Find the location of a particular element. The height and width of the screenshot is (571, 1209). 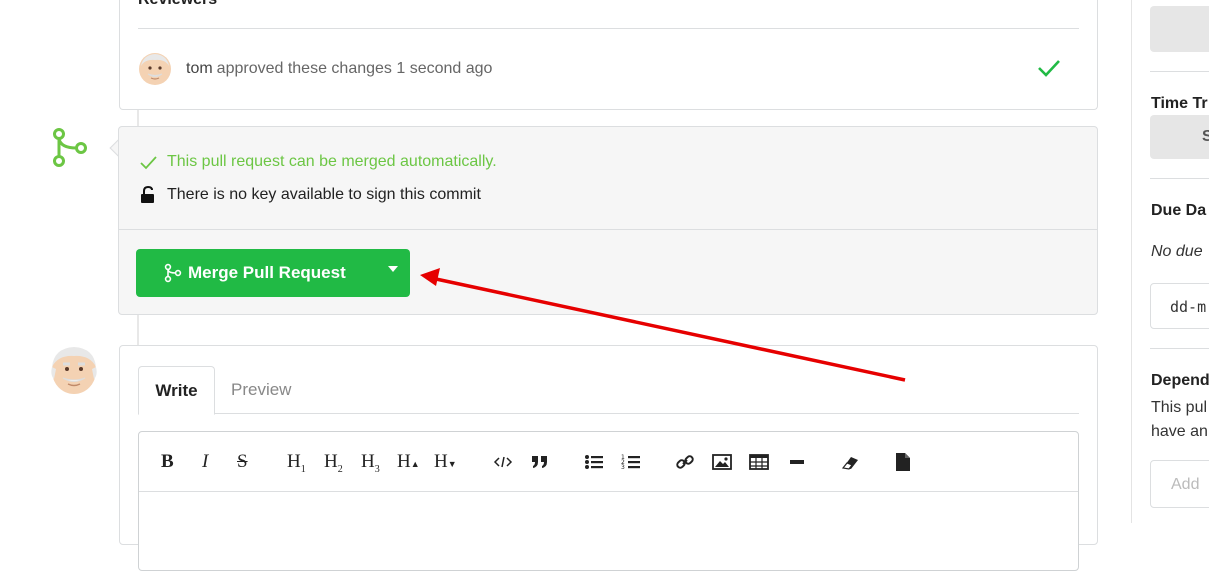

merge-pull-request-button: Merge Pull Request is located at coordinates (273, 273).